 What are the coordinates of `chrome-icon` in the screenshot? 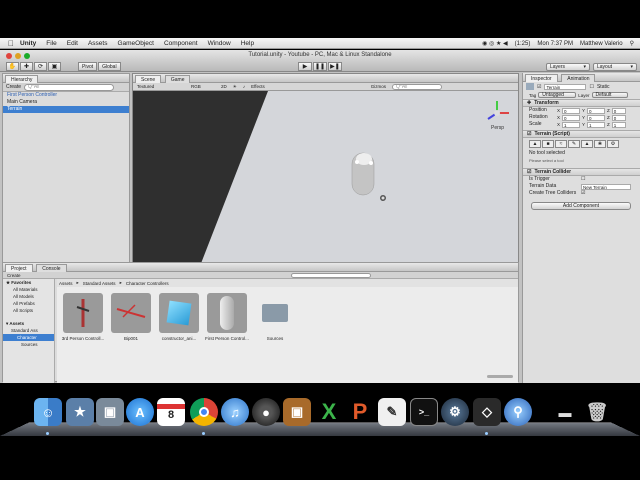 It's located at (204, 412).